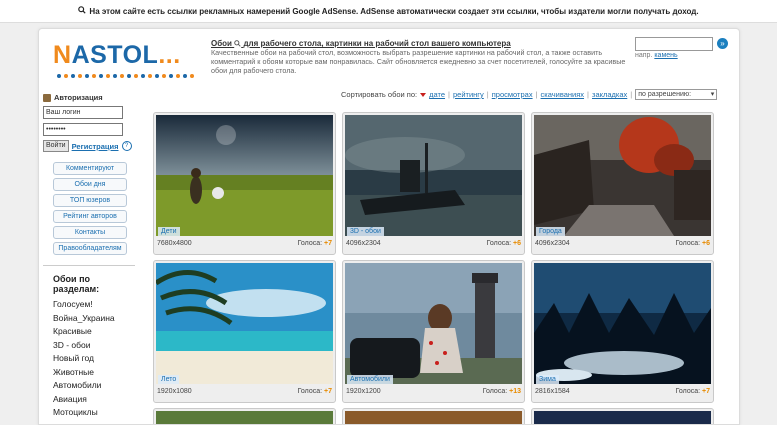  I want to click on category-label: Зима, so click(547, 379).